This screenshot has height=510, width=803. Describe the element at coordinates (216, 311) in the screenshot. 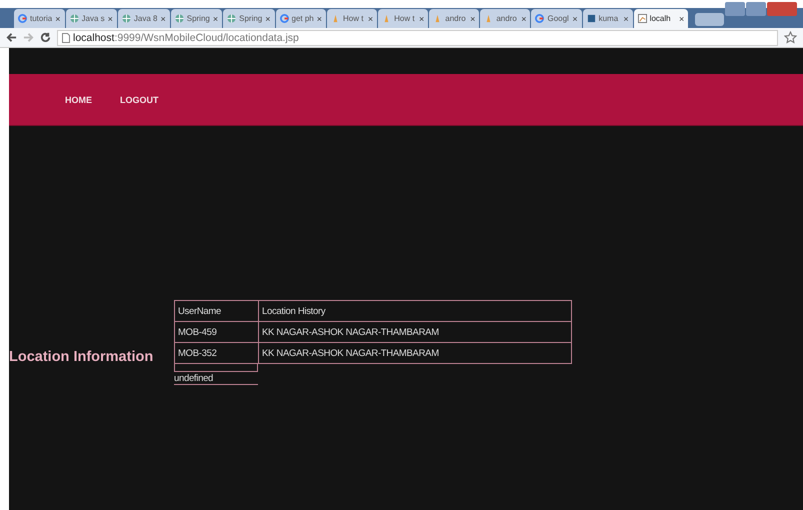

I see `column-header: UserName` at that location.